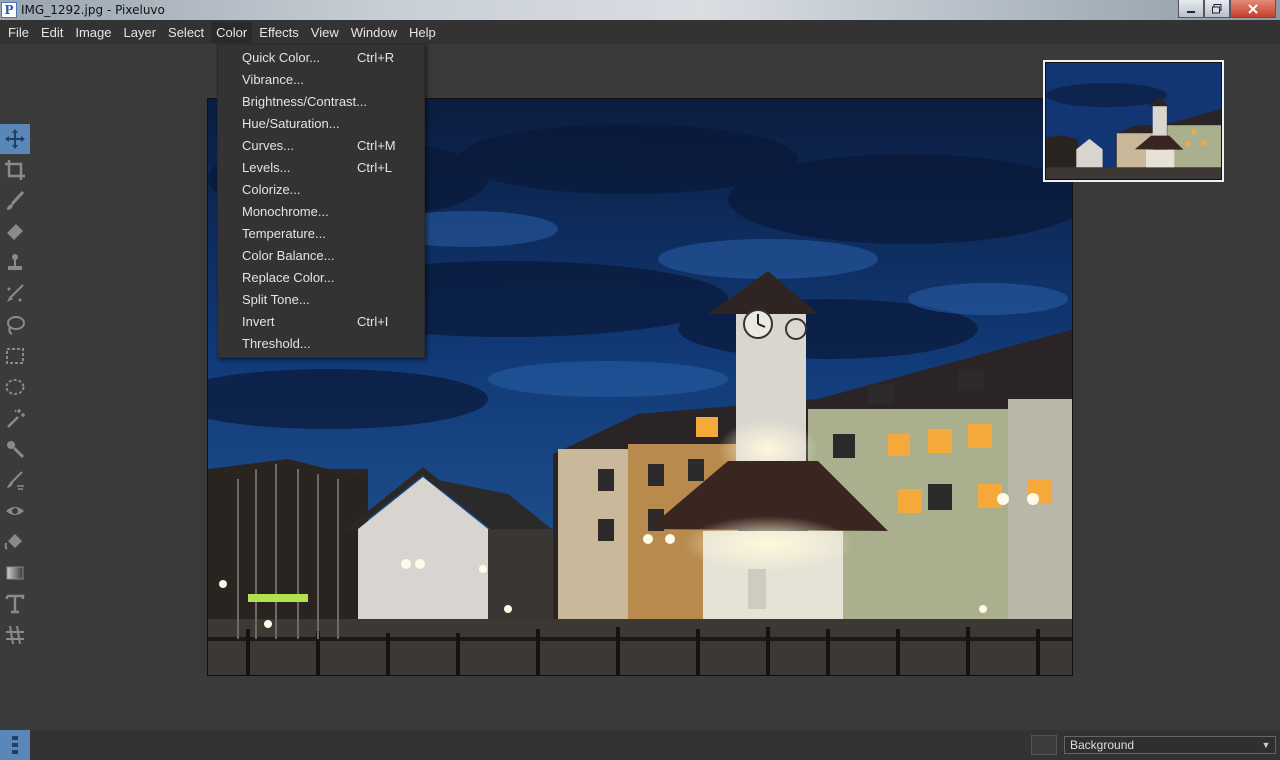  I want to click on crop-tool, so click(15, 170).